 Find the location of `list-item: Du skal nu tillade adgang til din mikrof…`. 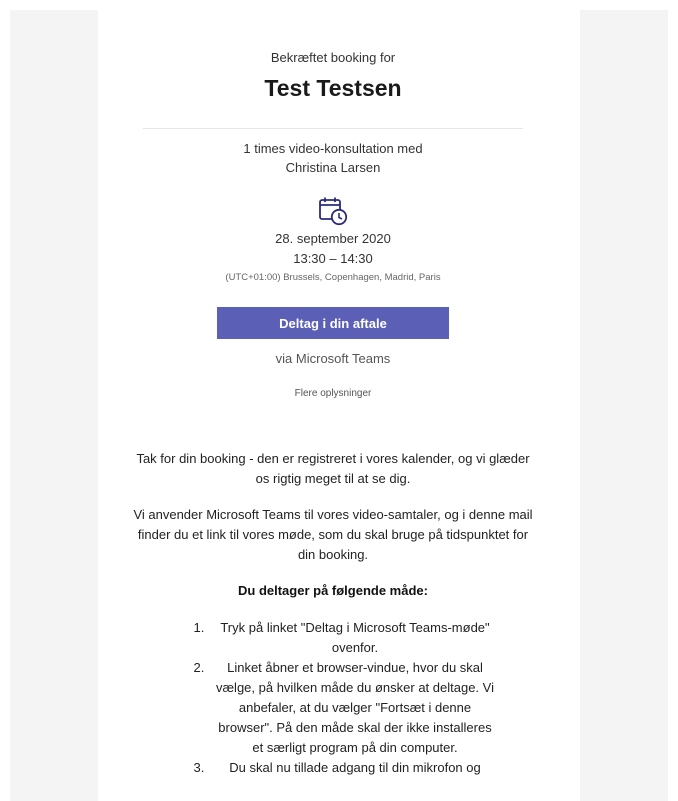

list-item: Du skal nu tillade adgang til din mikrof… is located at coordinates (353, 768).